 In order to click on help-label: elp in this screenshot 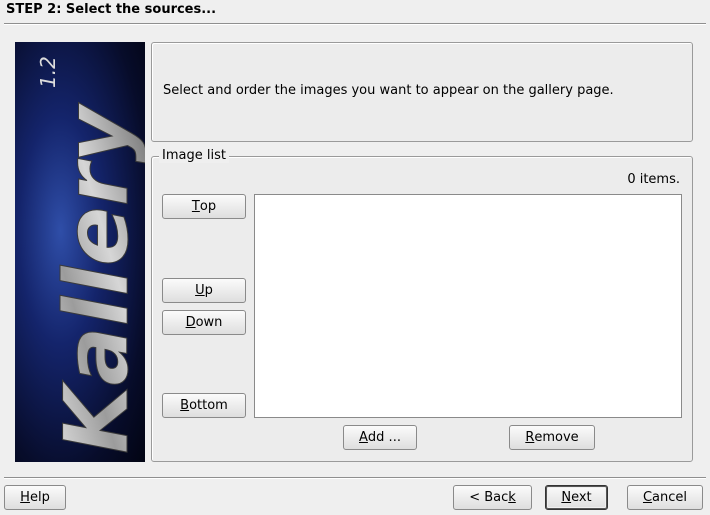, I will do `click(39, 497)`.